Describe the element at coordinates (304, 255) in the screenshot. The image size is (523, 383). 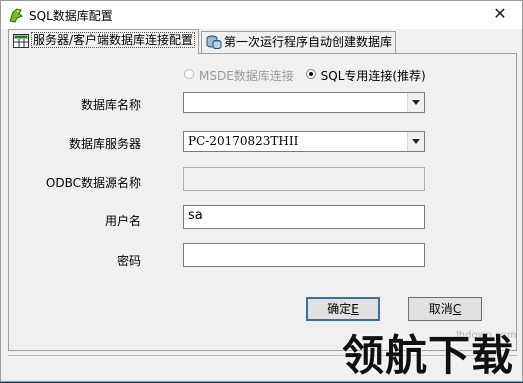
I see `password-field` at that location.